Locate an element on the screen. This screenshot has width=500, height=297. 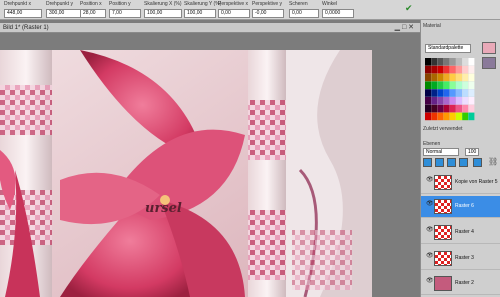
pivot-x-field: Drehpunkt x 448,00 is located at coordinates (23, 10).